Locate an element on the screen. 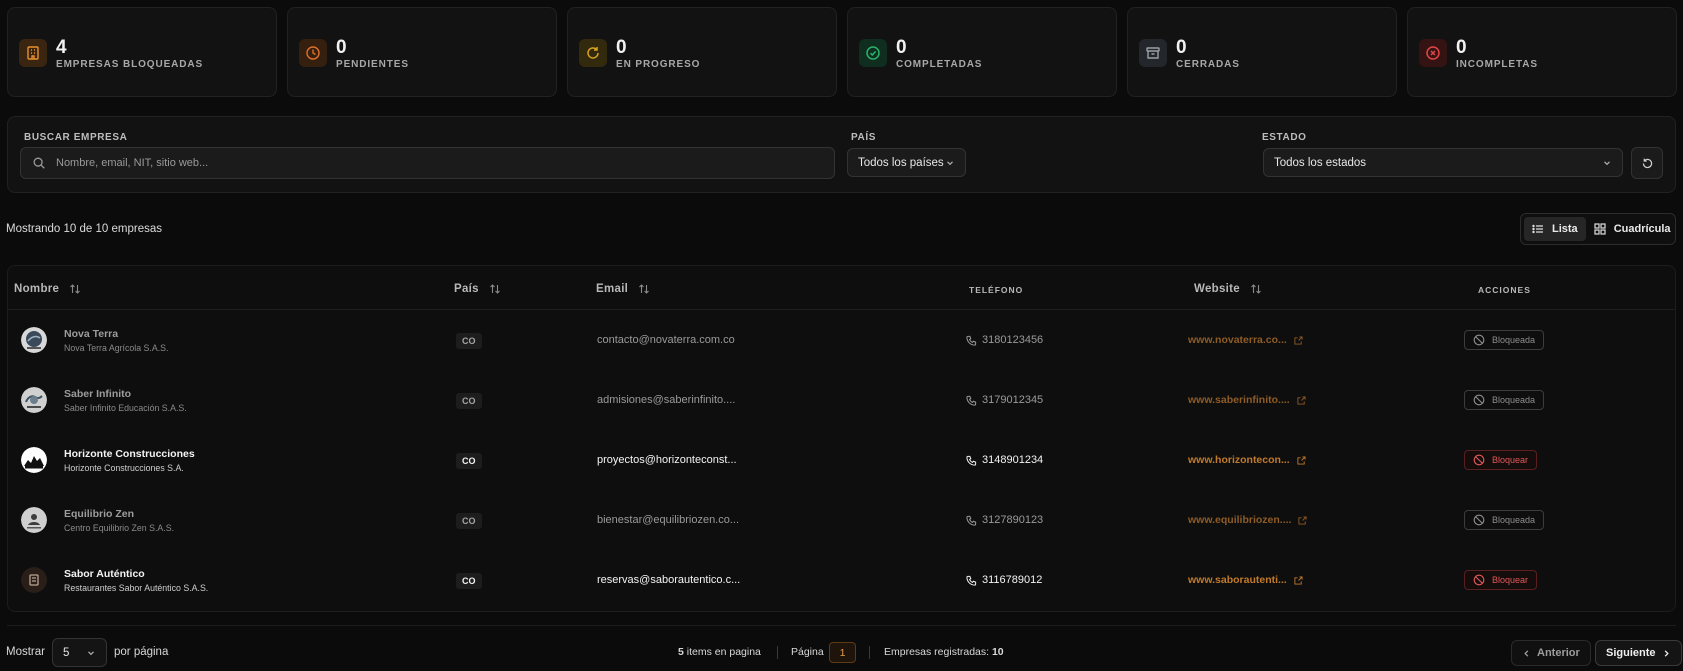 This screenshot has height=671, width=1683. footer-divider is located at coordinates (841, 625).